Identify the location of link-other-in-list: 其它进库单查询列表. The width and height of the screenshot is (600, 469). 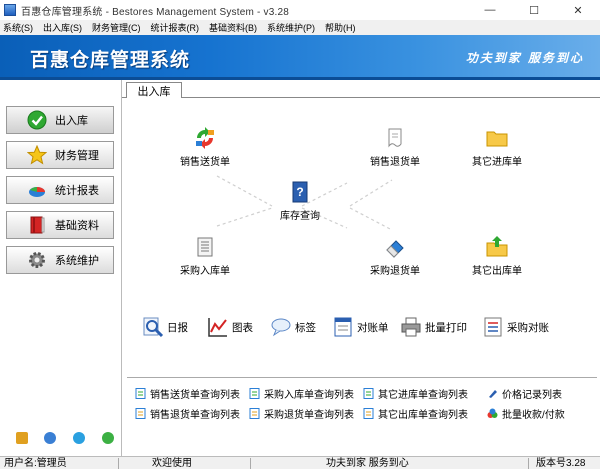
(415, 393).